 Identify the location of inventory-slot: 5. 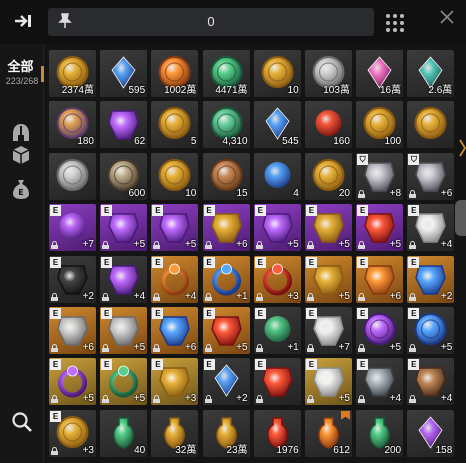
(175, 125).